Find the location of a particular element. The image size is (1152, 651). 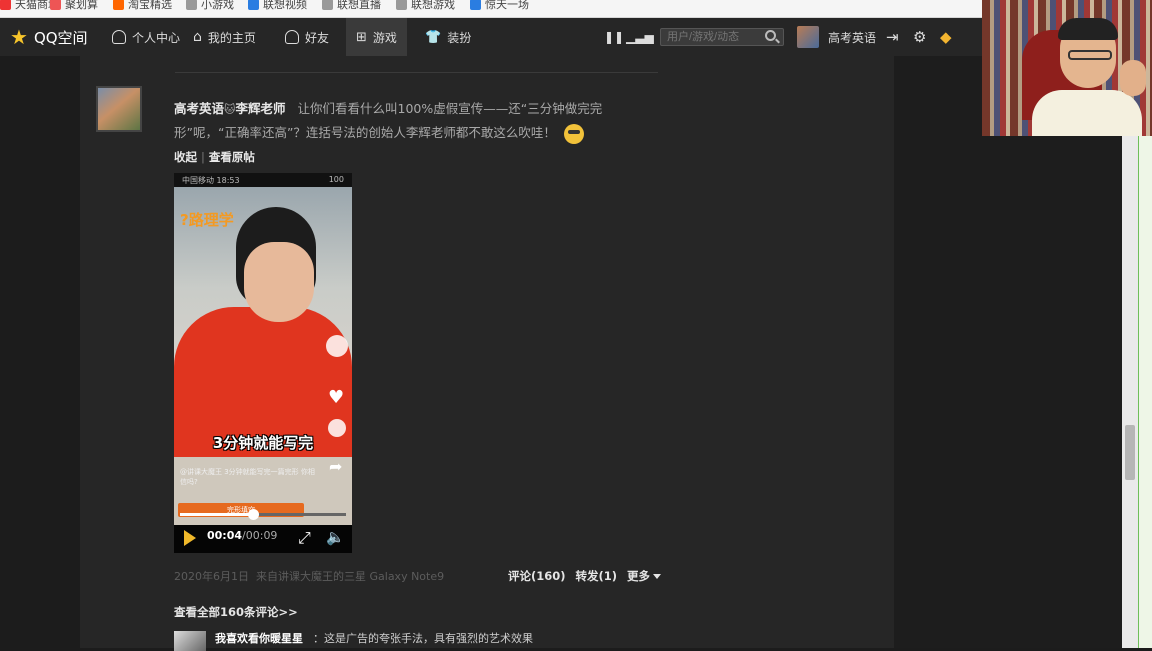

commenter-avatar is located at coordinates (190, 641).